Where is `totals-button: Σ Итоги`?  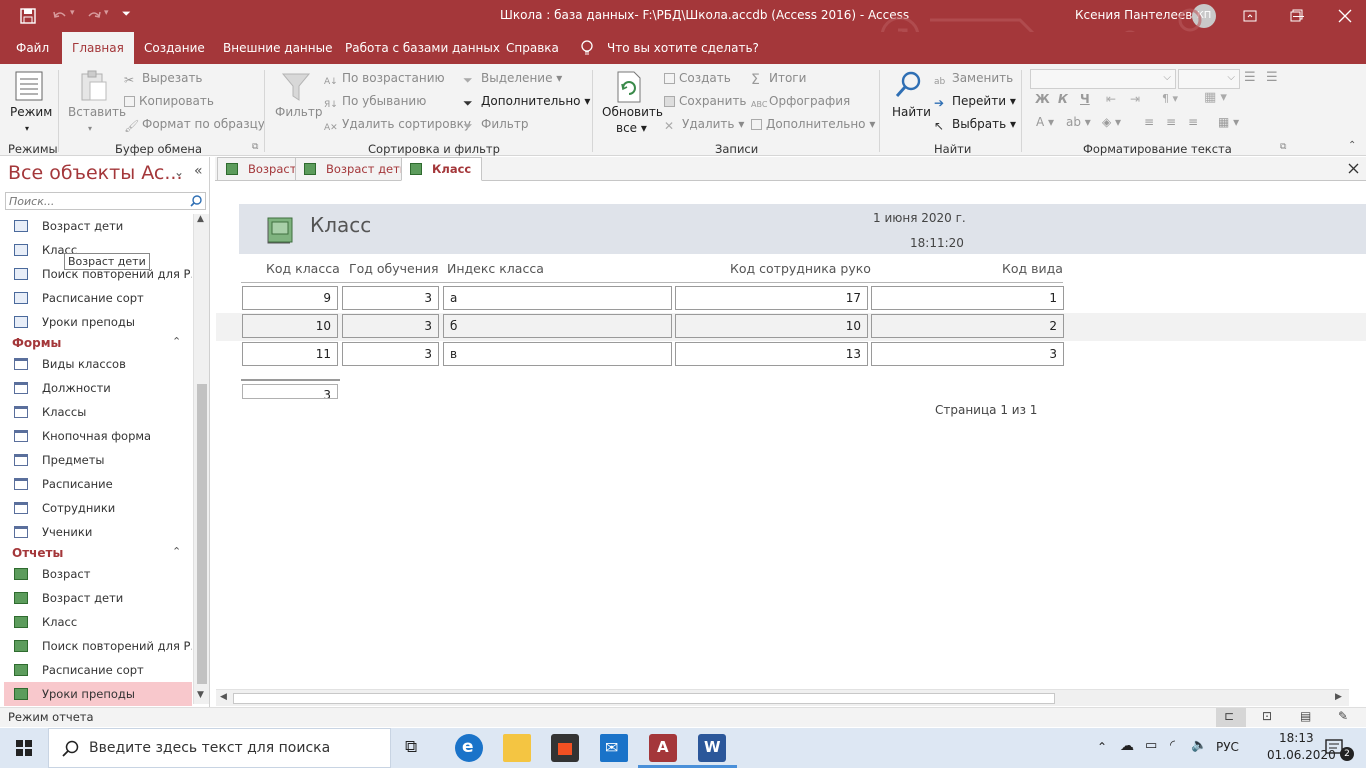
totals-button: Σ Итоги is located at coordinates (778, 78).